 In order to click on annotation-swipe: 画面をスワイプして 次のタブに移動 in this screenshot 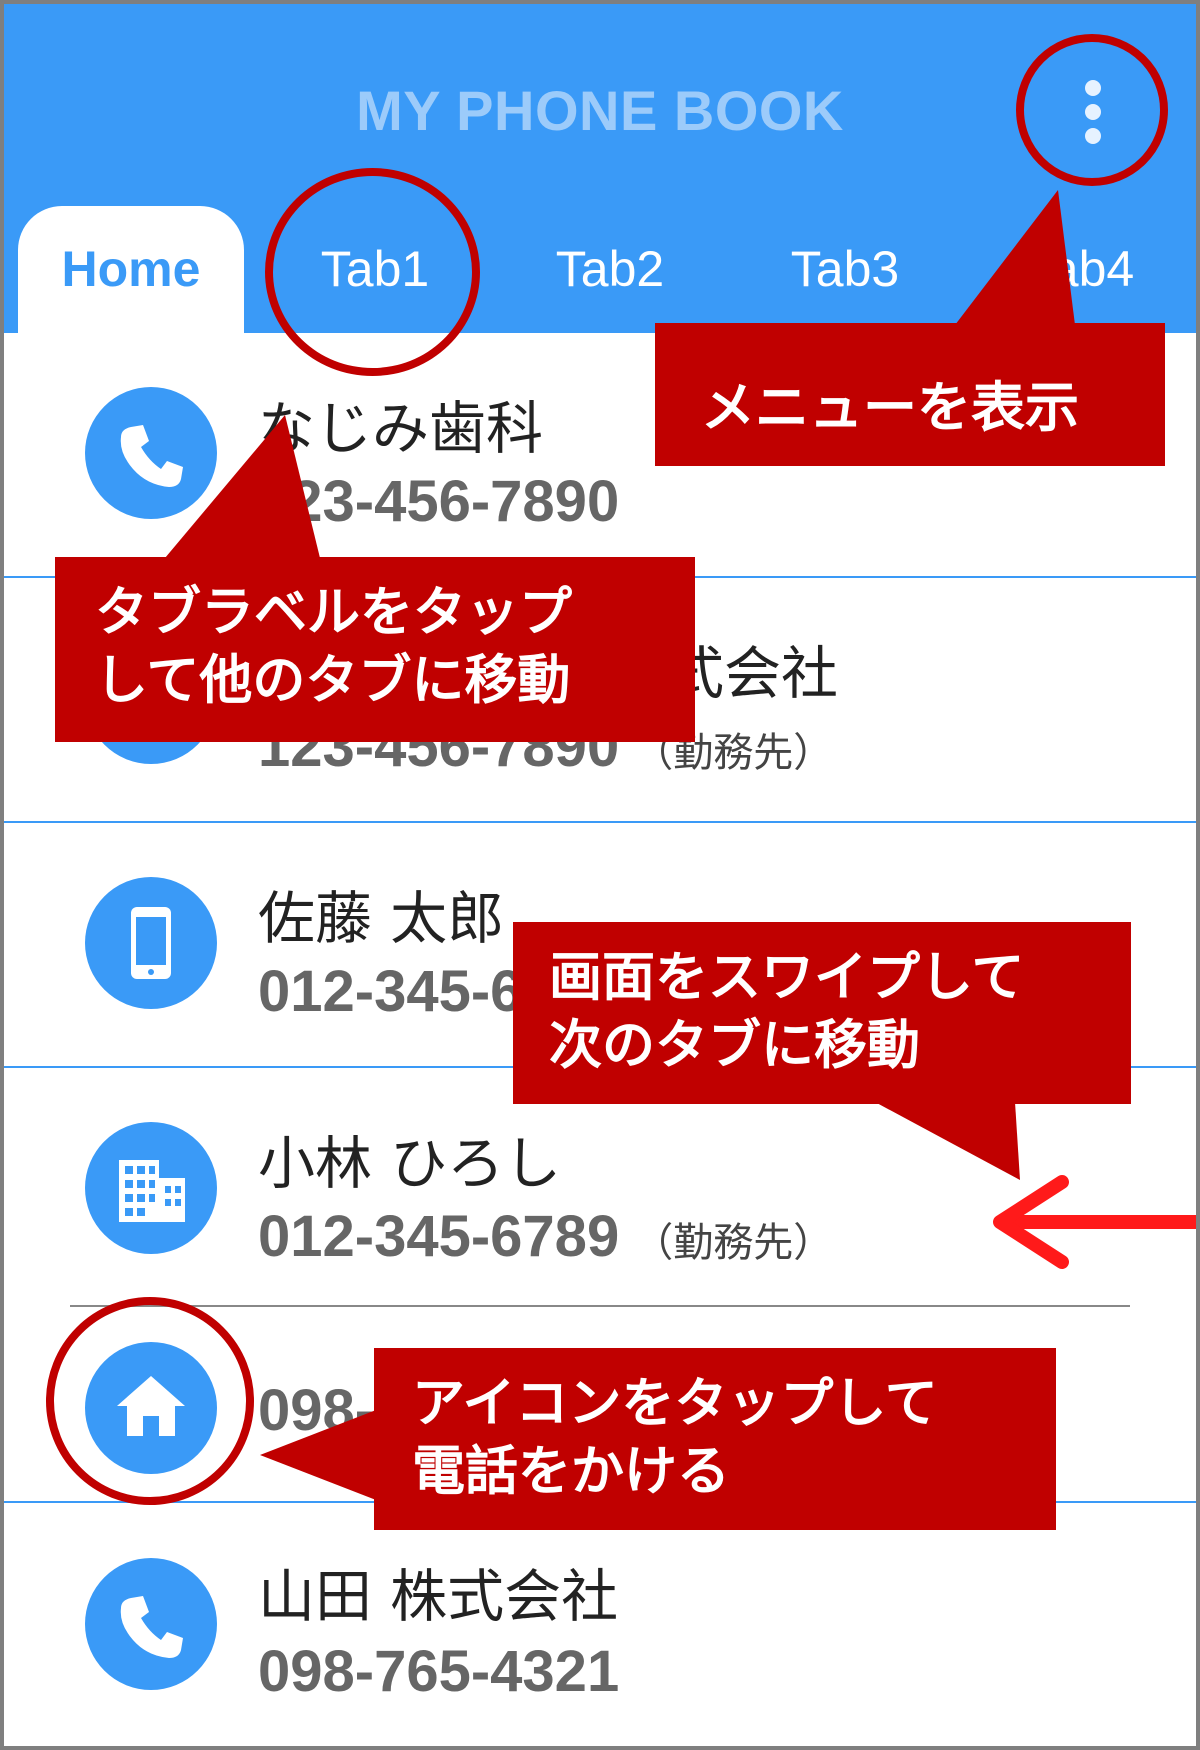, I will do `click(822, 1013)`.